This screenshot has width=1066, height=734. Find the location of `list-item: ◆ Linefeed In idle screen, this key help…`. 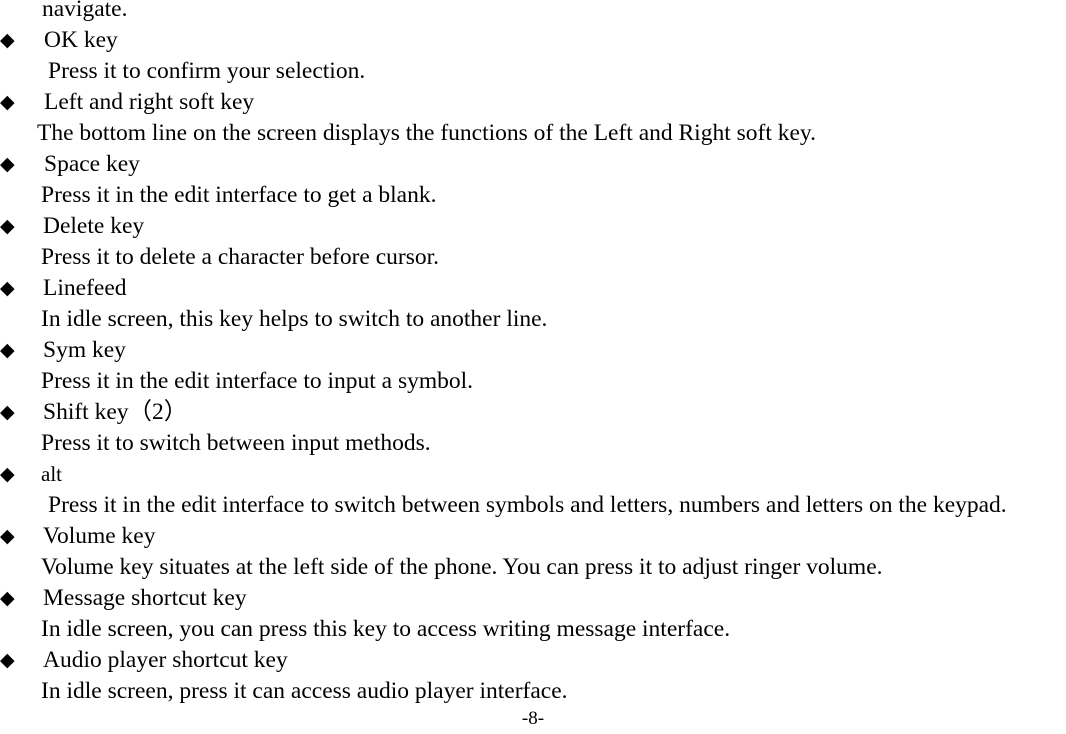

list-item: ◆ Linefeed In idle screen, this key help… is located at coordinates (533, 304).